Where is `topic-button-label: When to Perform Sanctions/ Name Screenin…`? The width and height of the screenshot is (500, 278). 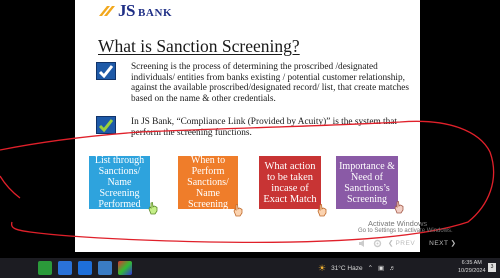 topic-button-label: When to Perform Sanctions/ Name Screenin… is located at coordinates (208, 182).